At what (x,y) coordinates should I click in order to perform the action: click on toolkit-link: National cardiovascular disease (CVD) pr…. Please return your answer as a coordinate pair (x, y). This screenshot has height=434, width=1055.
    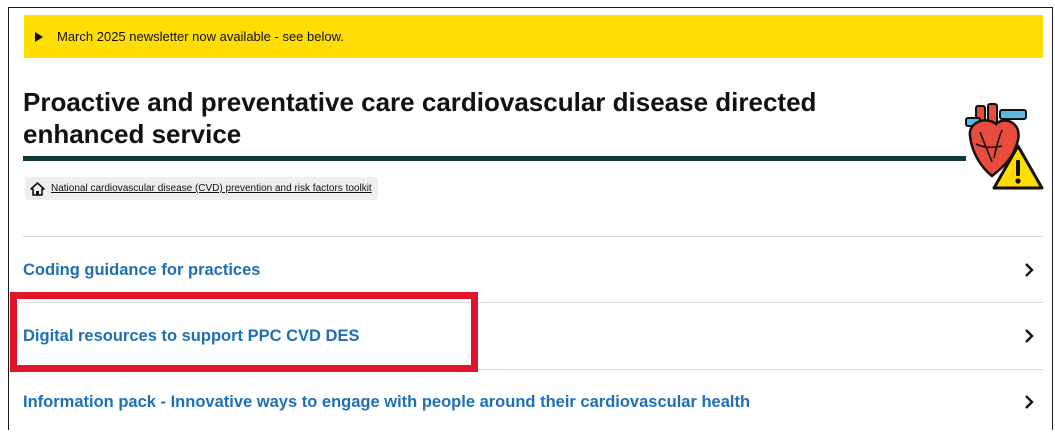
    Looking at the image, I should click on (201, 188).